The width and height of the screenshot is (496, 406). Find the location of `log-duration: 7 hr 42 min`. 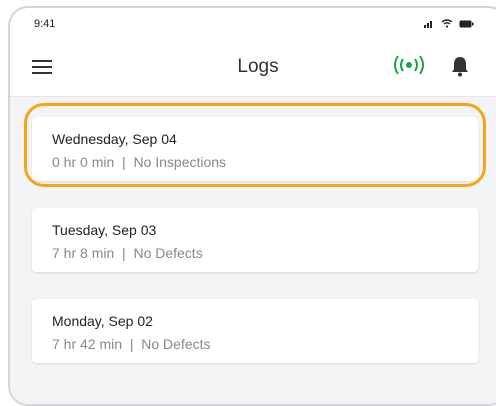

log-duration: 7 hr 42 min is located at coordinates (87, 344).